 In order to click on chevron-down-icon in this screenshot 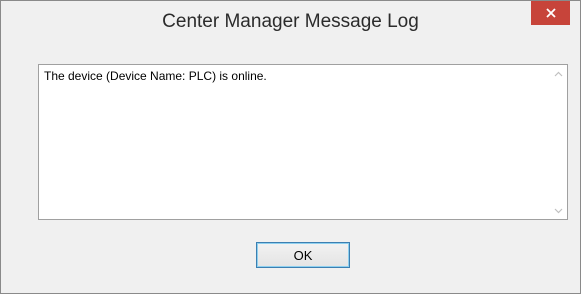, I will do `click(558, 210)`.